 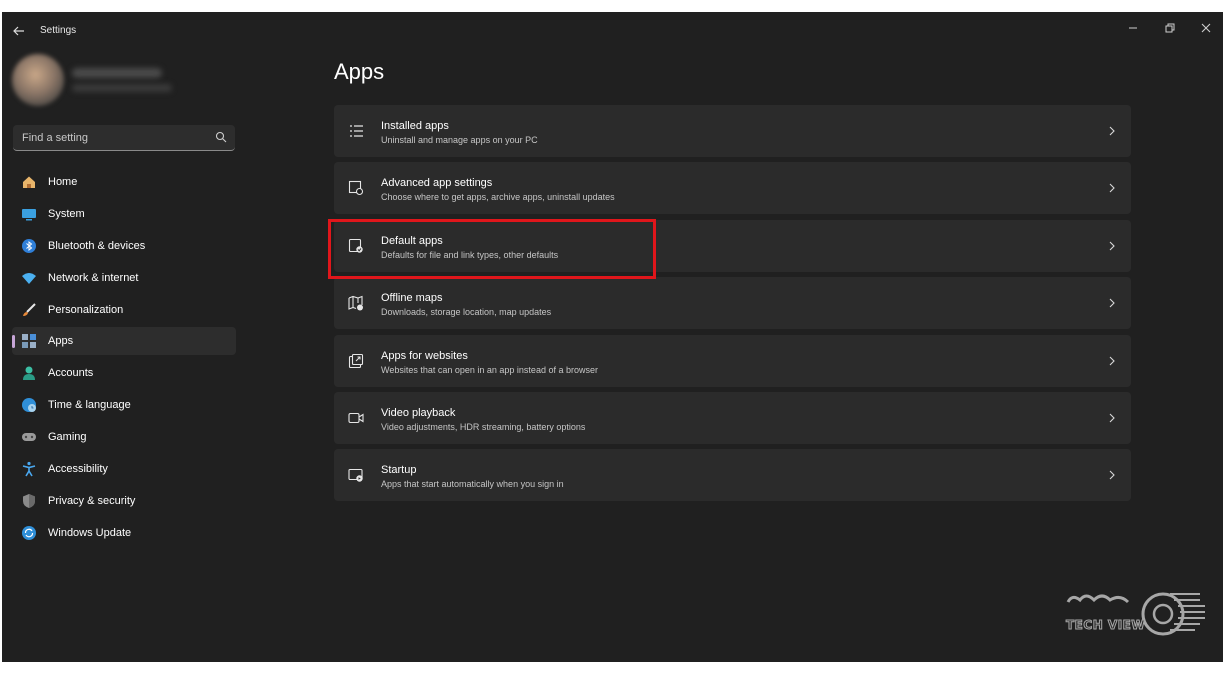 I want to click on sidebar-item-label: Gaming, so click(x=67, y=437).